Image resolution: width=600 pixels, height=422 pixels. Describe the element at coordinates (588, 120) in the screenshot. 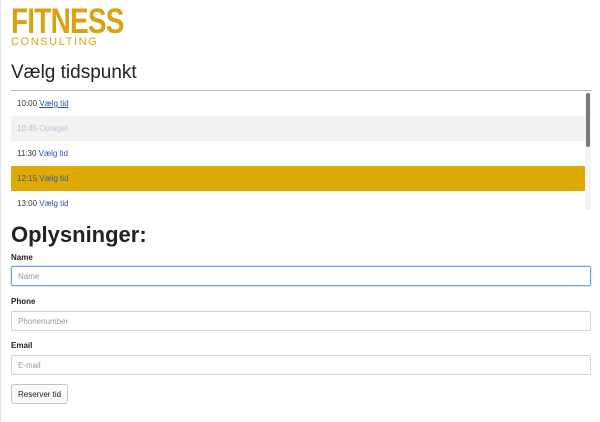

I see `scrollbar-thumb` at that location.